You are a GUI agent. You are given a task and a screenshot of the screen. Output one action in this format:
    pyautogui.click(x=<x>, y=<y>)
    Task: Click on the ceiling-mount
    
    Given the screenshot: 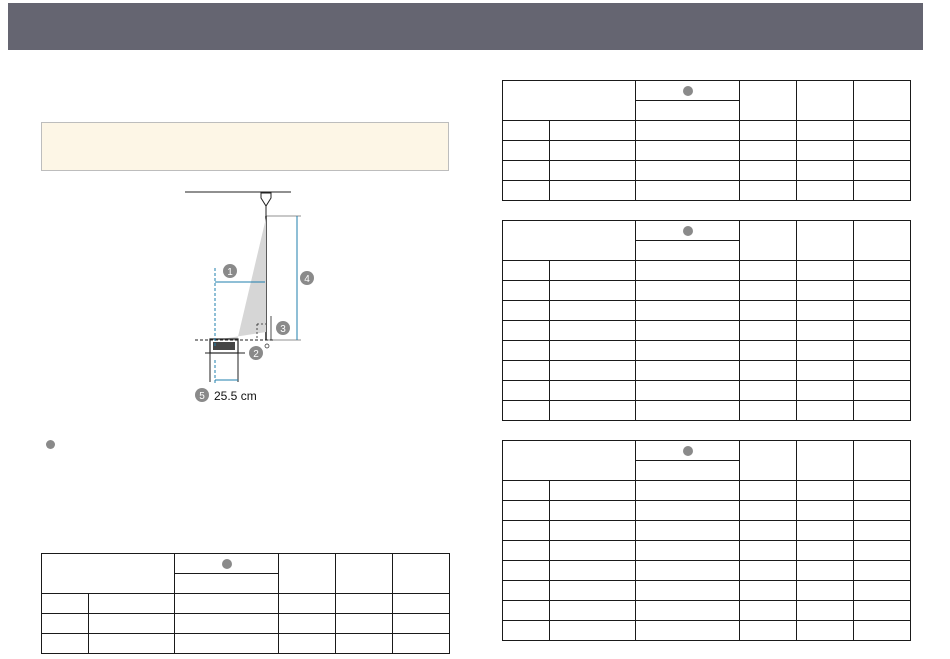 What is the action you would take?
    pyautogui.click(x=266, y=199)
    